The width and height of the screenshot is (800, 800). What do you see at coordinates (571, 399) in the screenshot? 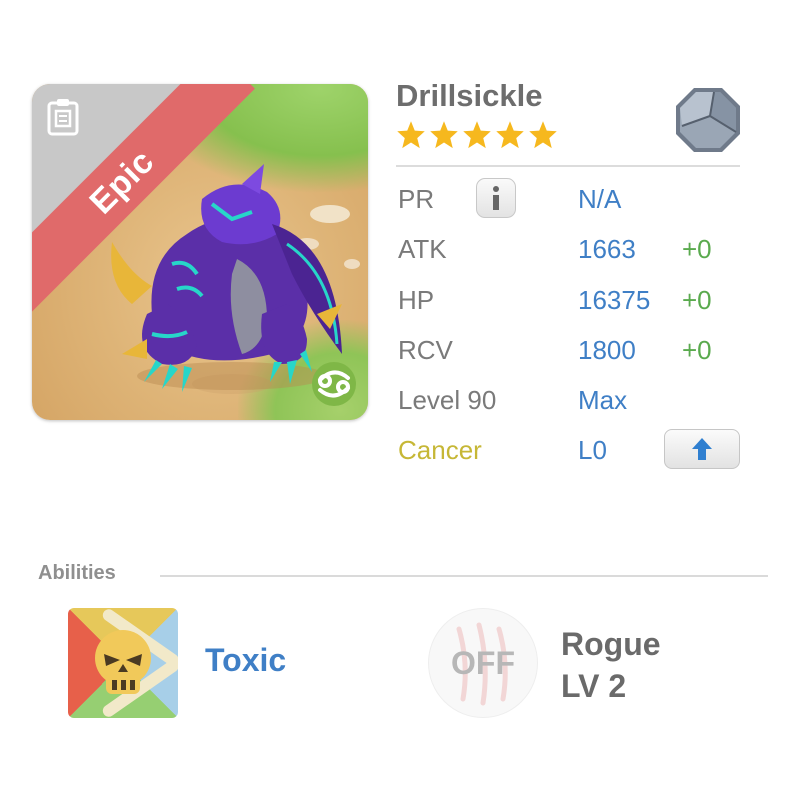
I see `stat-row-level: Level 90 Max` at bounding box center [571, 399].